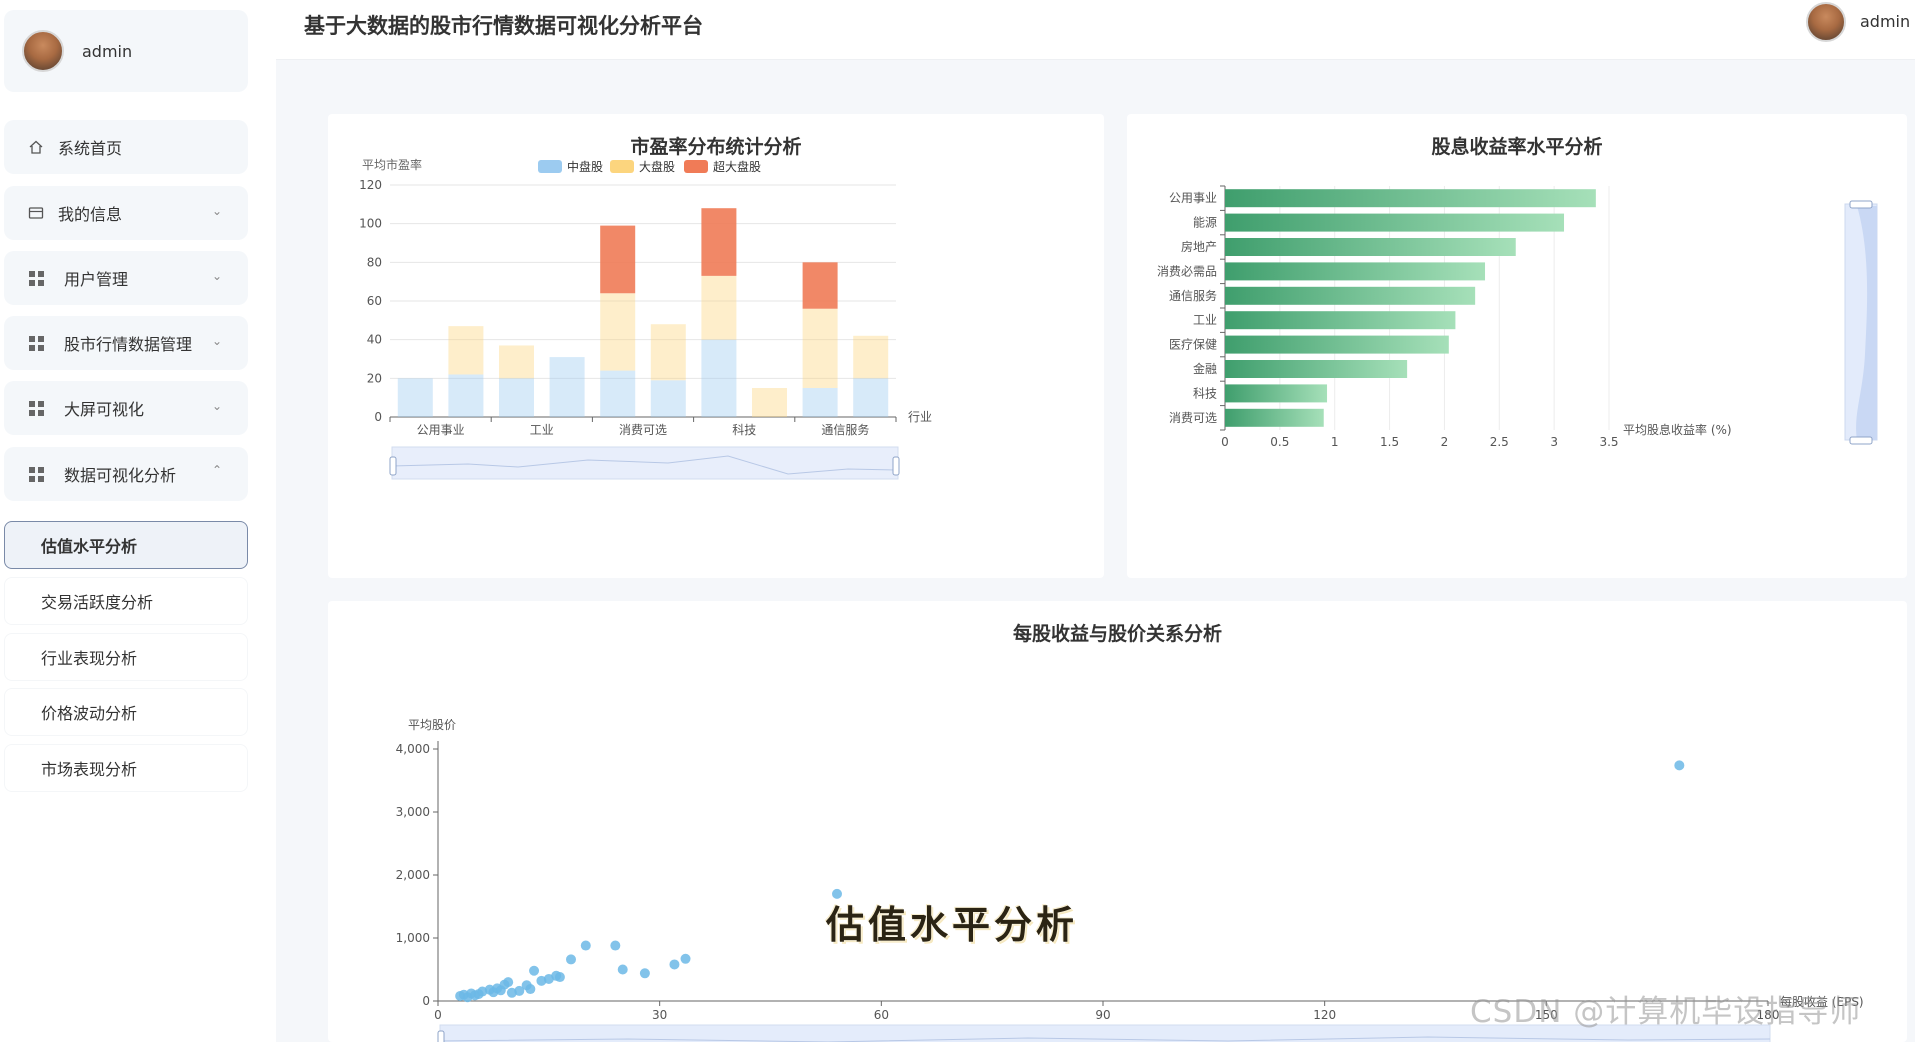 This screenshot has width=1915, height=1042. I want to click on sidebar-item-my-info: 我的信息 ⌄, so click(126, 213).